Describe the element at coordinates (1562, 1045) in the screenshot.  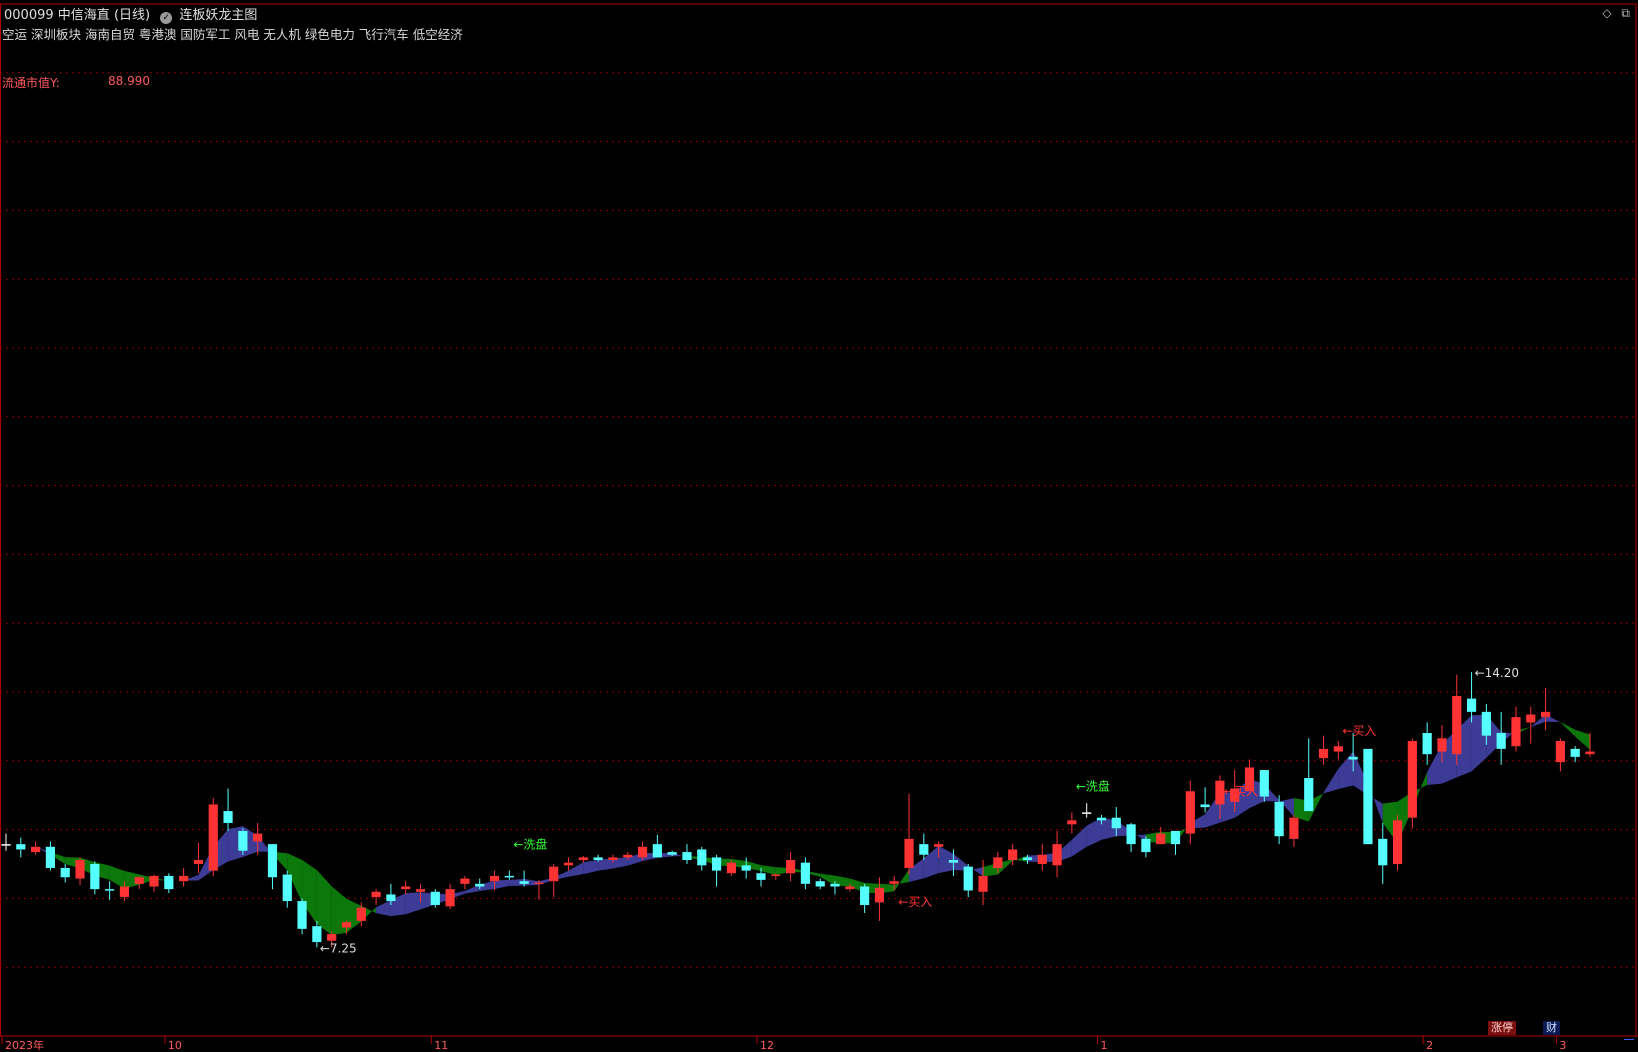
I see `x-tick-label: 3` at that location.